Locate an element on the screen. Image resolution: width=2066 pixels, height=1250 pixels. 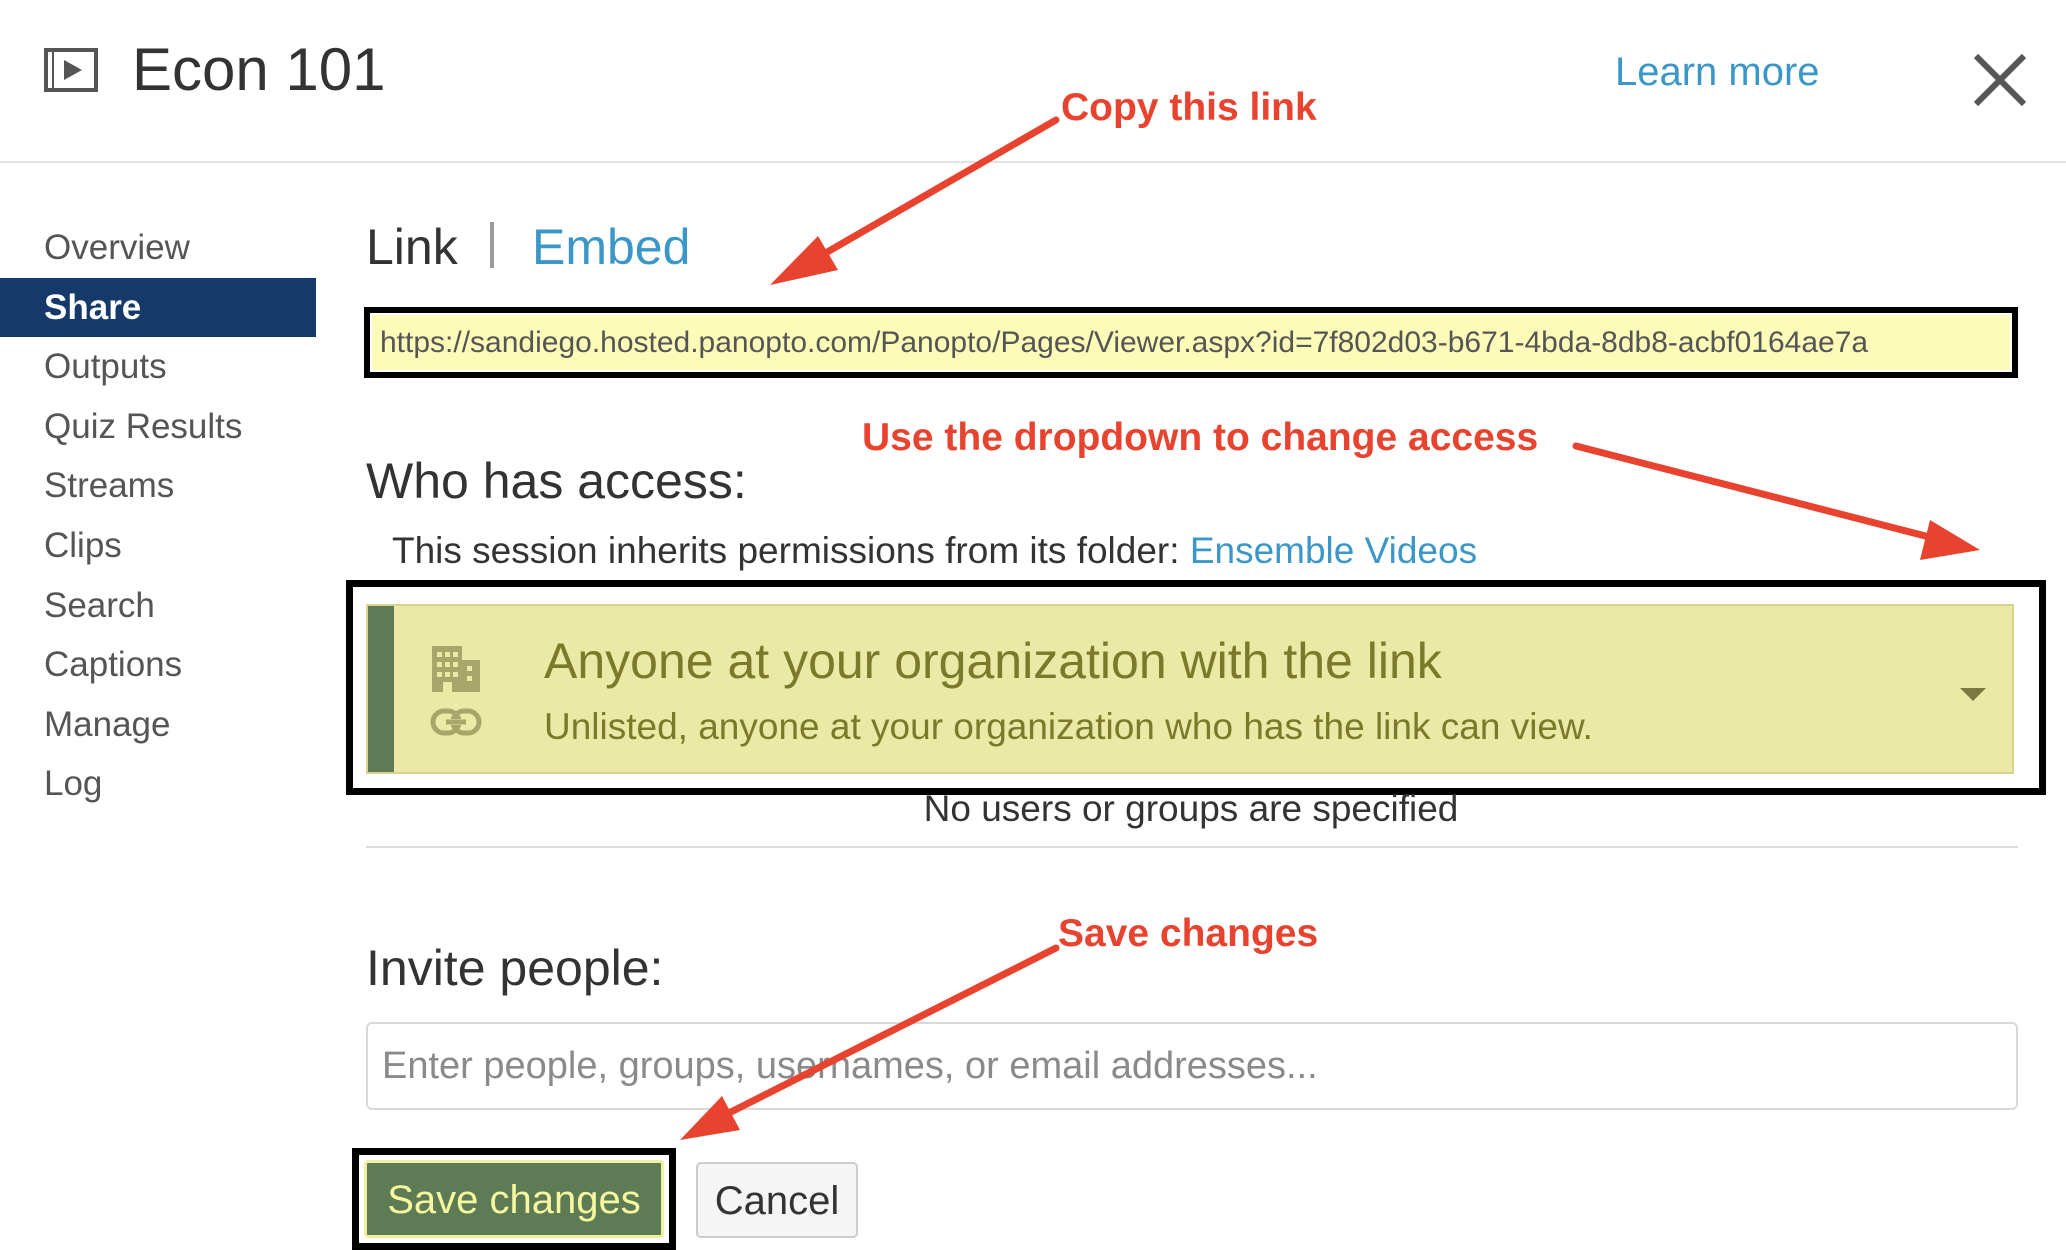
sidebar-item-overview: Overview is located at coordinates (158, 248).